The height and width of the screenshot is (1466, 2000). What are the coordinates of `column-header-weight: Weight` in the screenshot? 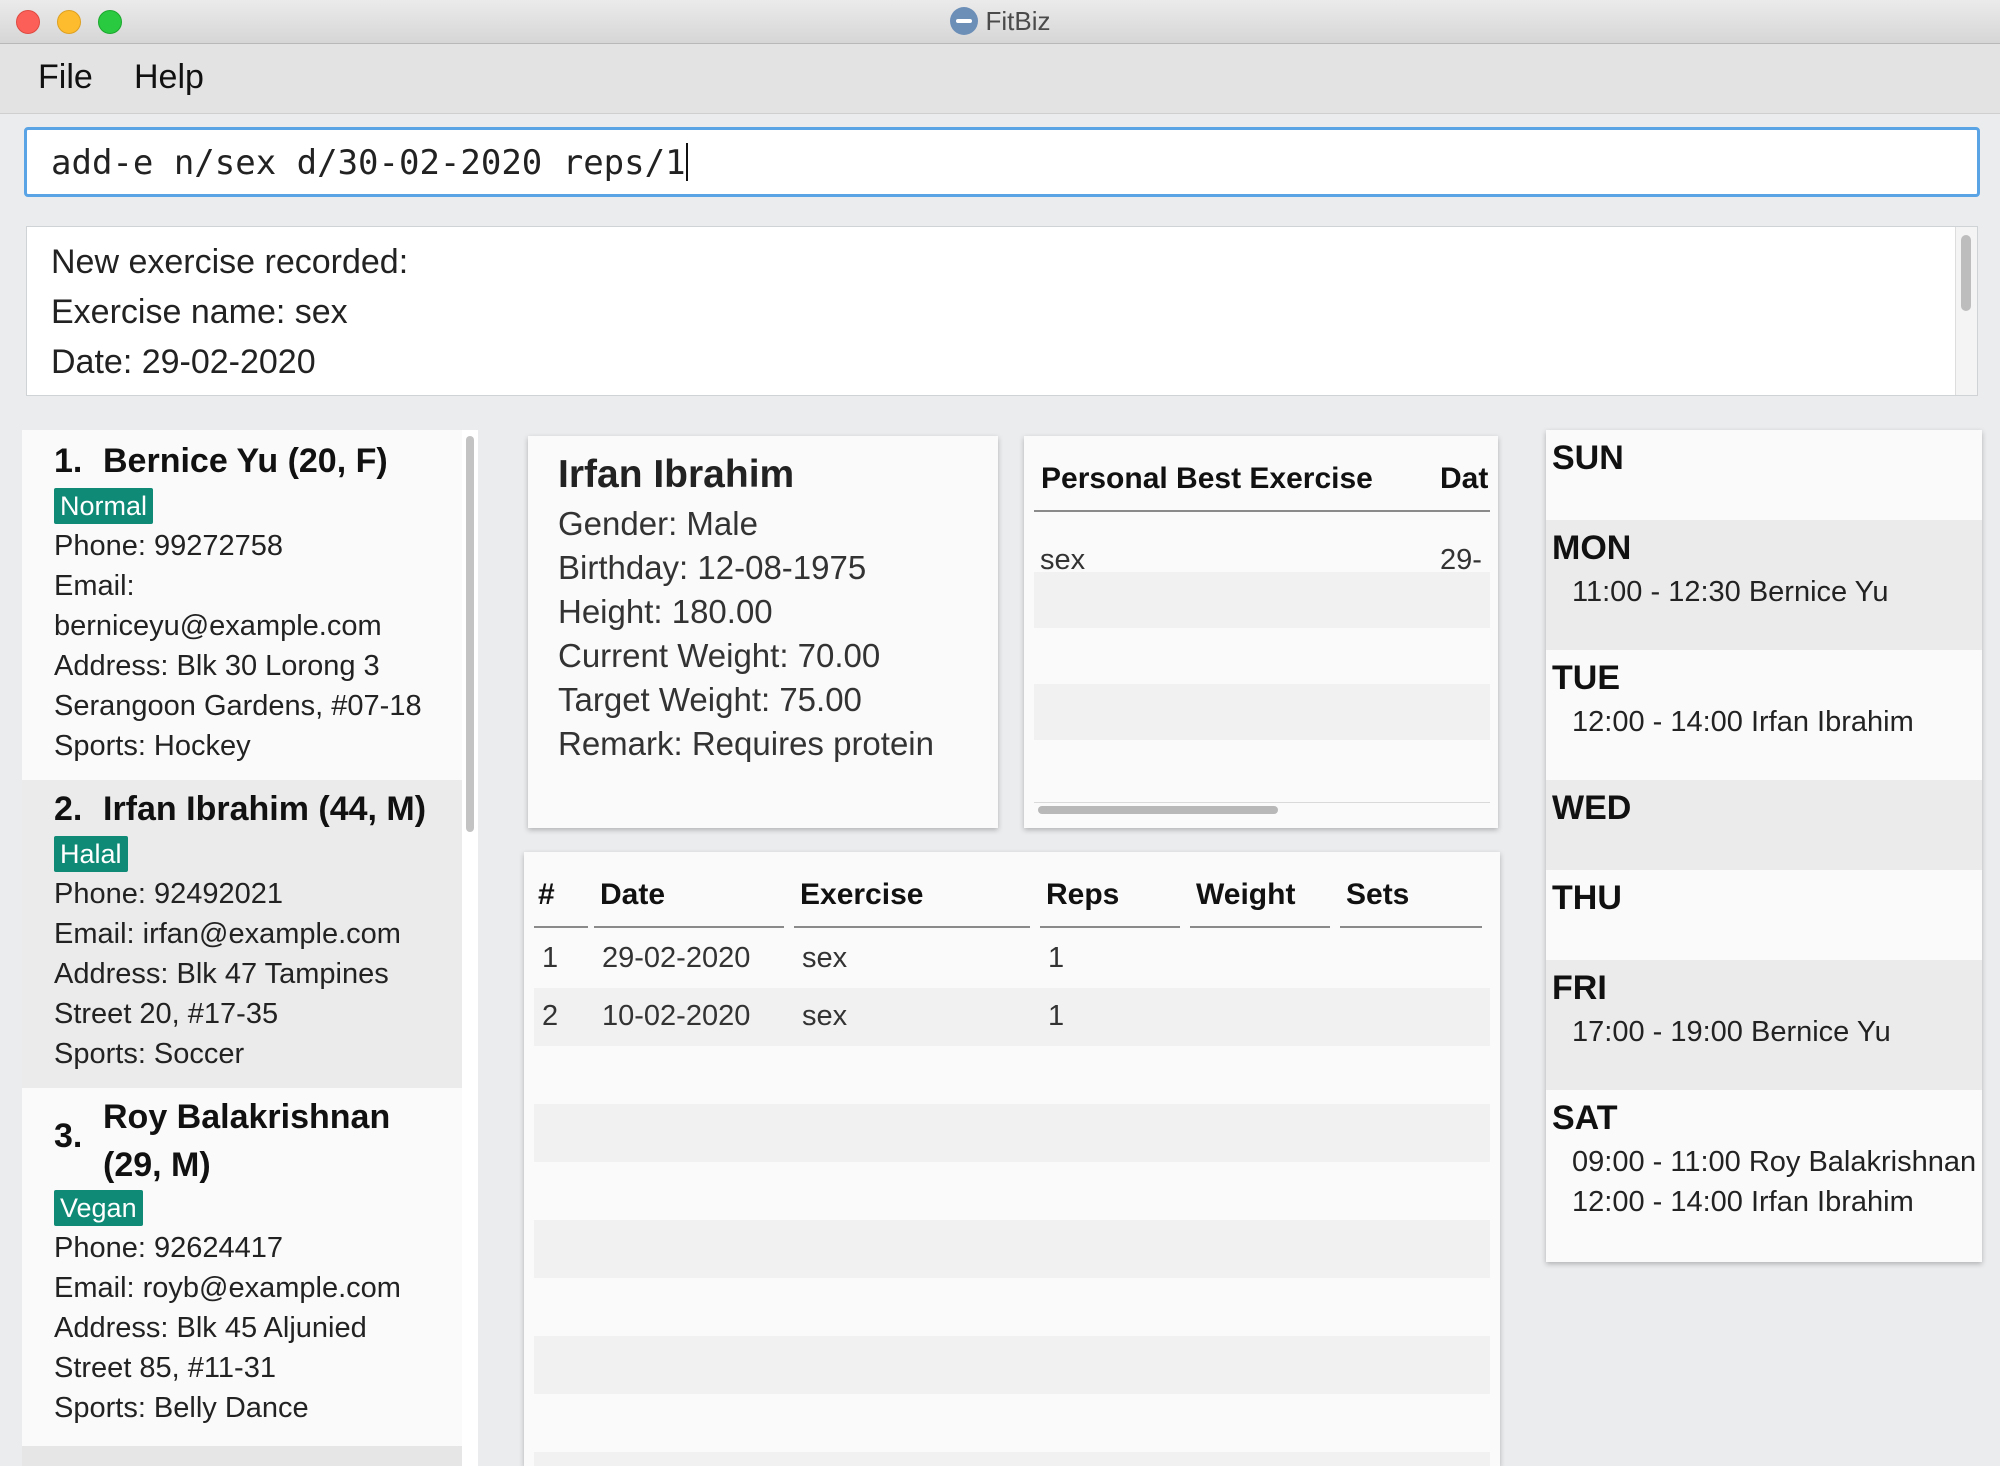 It's located at (1245, 895).